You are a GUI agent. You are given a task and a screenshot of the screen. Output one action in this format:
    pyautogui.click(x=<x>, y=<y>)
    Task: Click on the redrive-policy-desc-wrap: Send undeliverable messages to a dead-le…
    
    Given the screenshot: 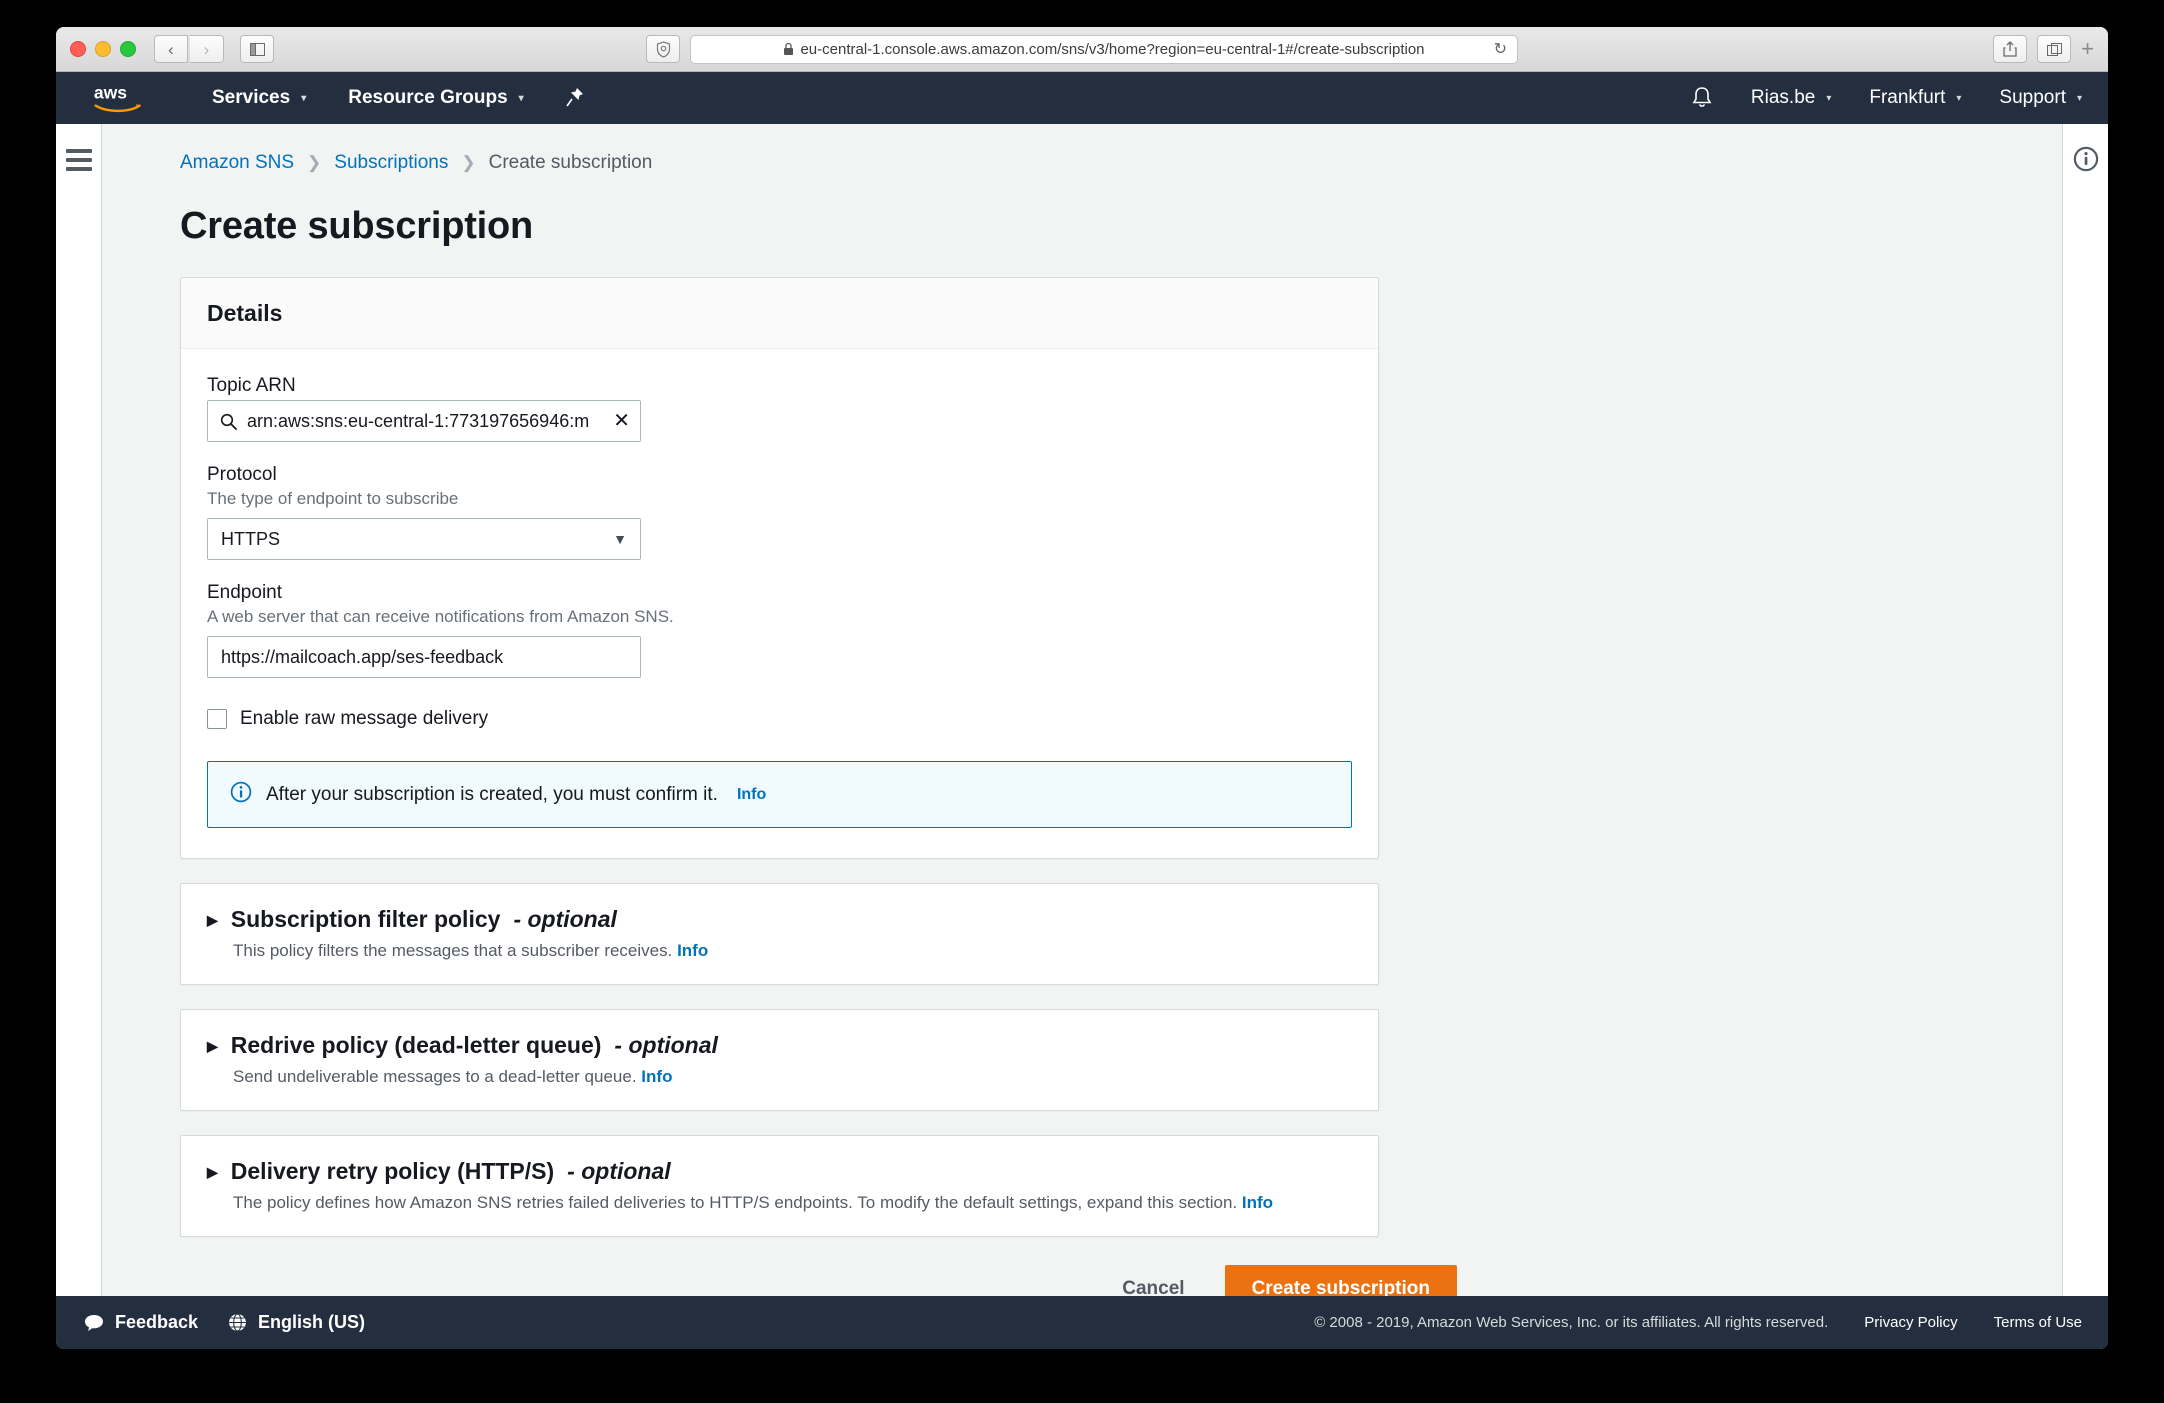 What is the action you would take?
    pyautogui.click(x=792, y=1077)
    